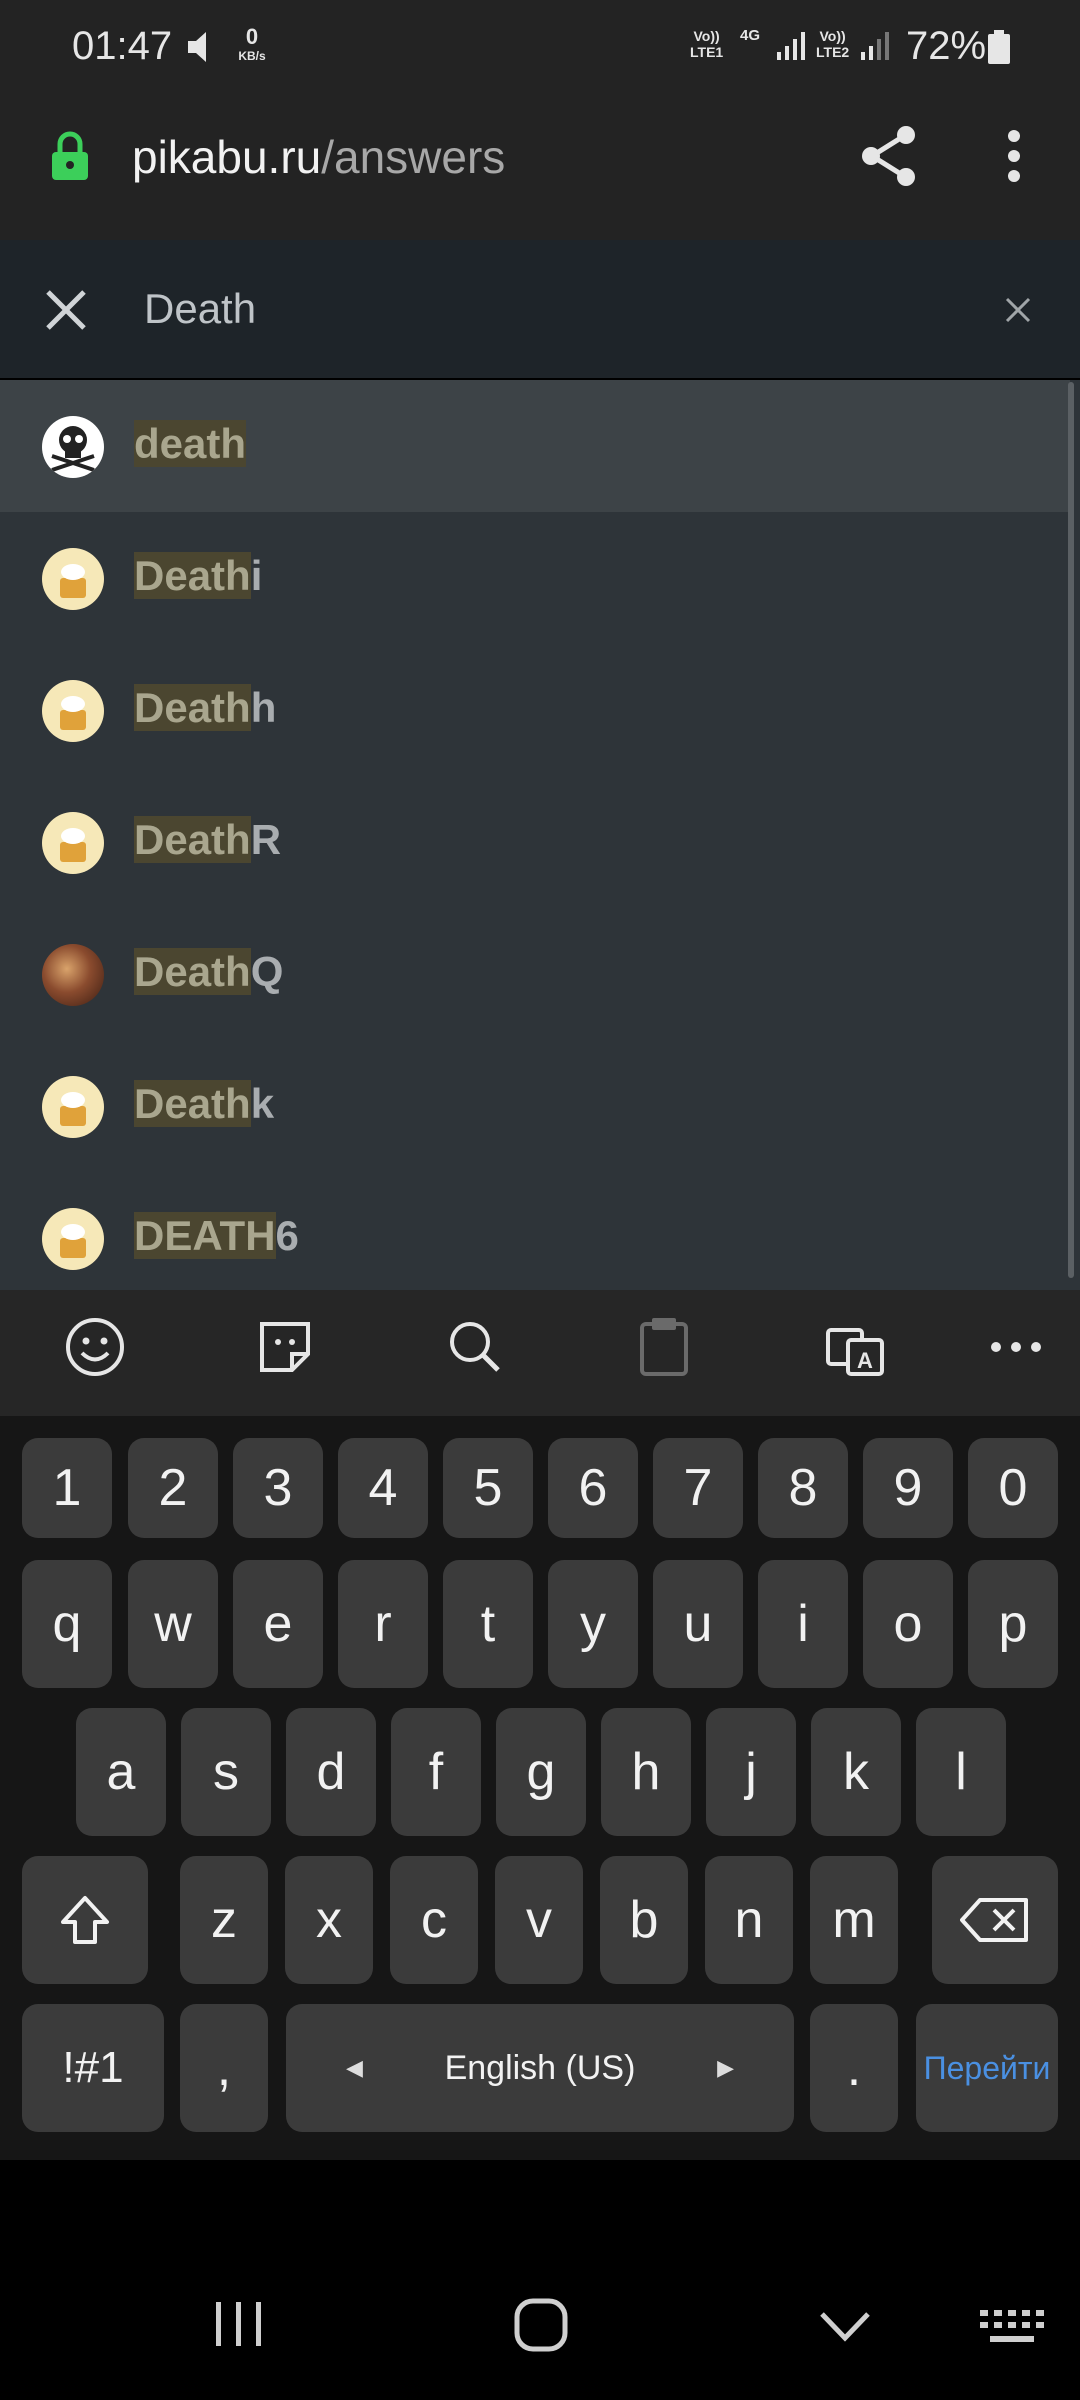 This screenshot has height=2400, width=1080. What do you see at coordinates (751, 1772) in the screenshot?
I see `key: j` at bounding box center [751, 1772].